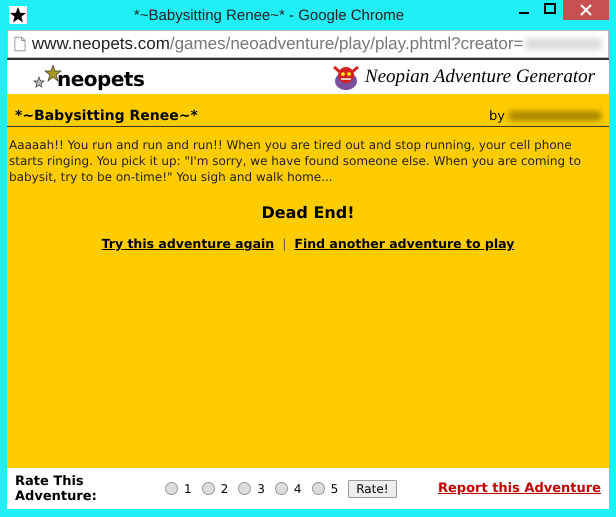 This screenshot has height=517, width=616. What do you see at coordinates (497, 116) in the screenshot?
I see `by-label: by` at bounding box center [497, 116].